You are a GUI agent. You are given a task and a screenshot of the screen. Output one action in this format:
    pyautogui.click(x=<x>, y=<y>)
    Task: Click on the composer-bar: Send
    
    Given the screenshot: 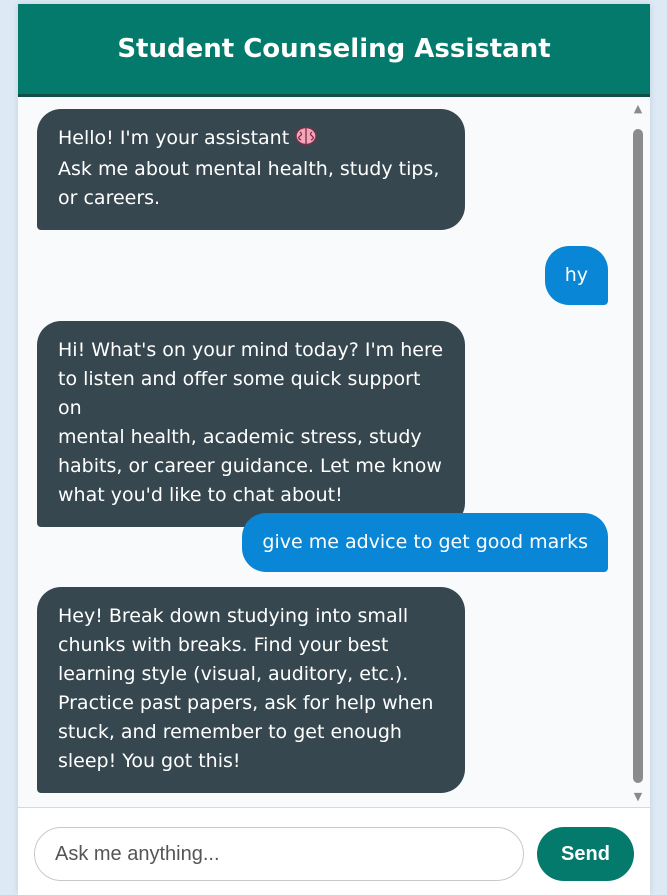 What is the action you would take?
    pyautogui.click(x=334, y=851)
    